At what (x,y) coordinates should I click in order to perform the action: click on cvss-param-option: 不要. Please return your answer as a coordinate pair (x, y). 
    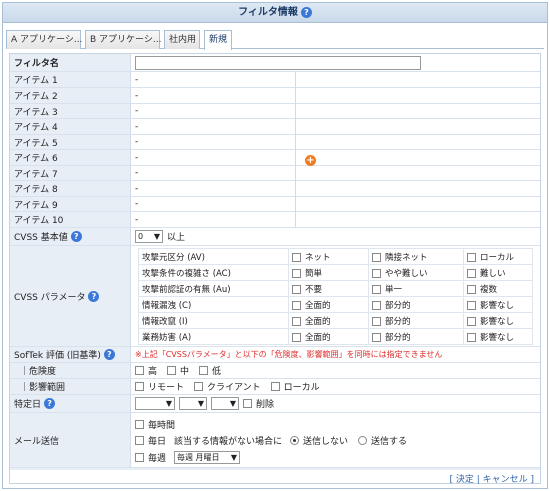
    Looking at the image, I should click on (328, 288).